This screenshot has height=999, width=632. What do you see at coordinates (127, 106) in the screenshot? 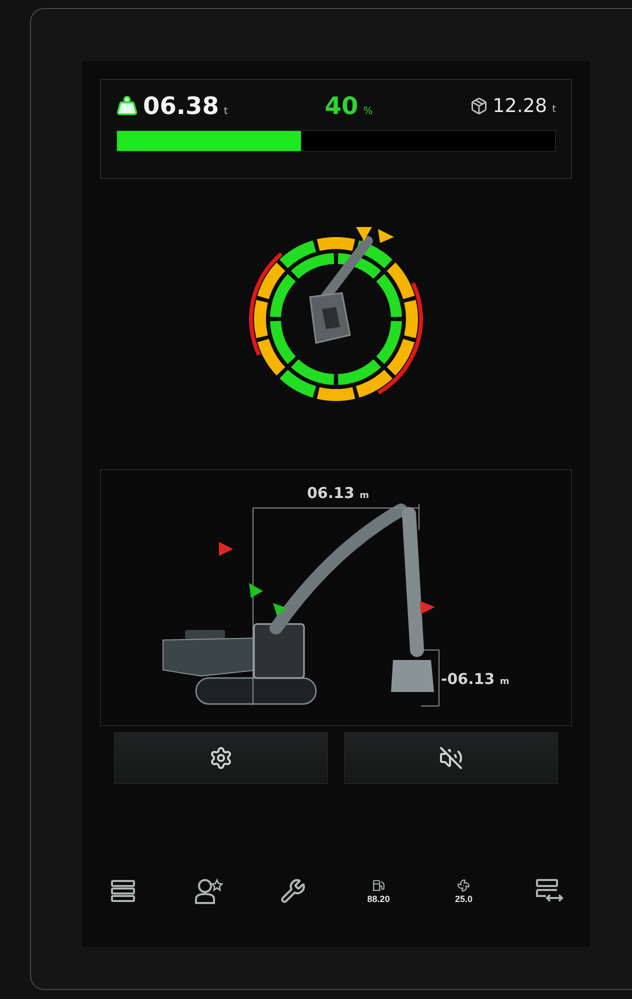
I see `weight-icon` at bounding box center [127, 106].